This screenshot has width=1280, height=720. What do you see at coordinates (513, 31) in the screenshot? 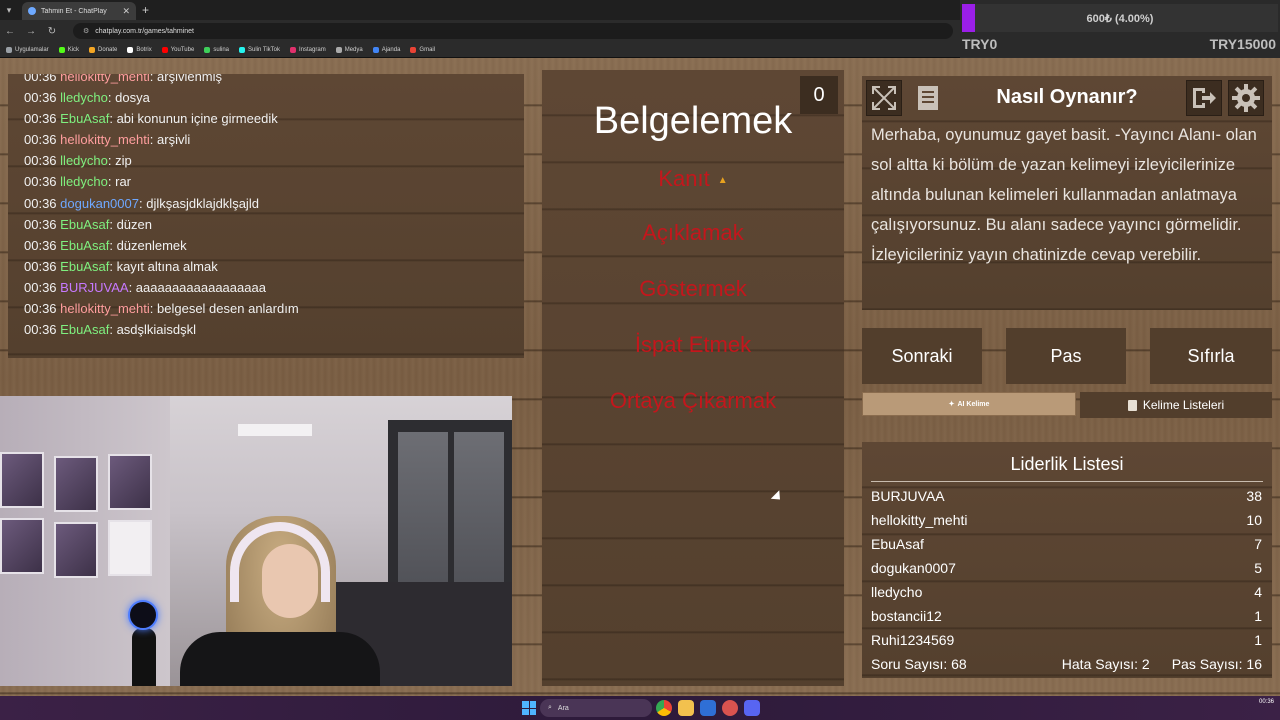
I see `address-bar: ⚙ chatplay.com.tr/games/tahminet` at bounding box center [513, 31].